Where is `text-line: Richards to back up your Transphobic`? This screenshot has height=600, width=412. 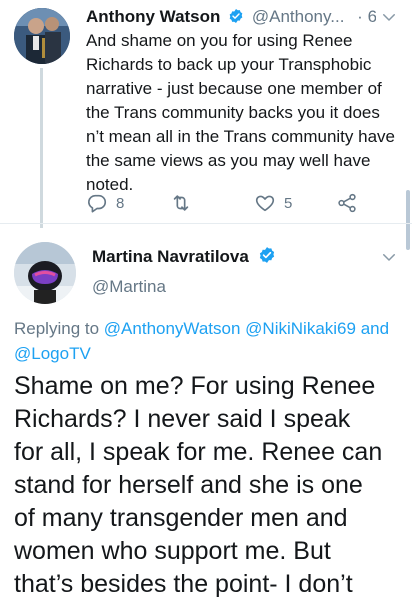 text-line: Richards to back up your Transphobic is located at coordinates (229, 64).